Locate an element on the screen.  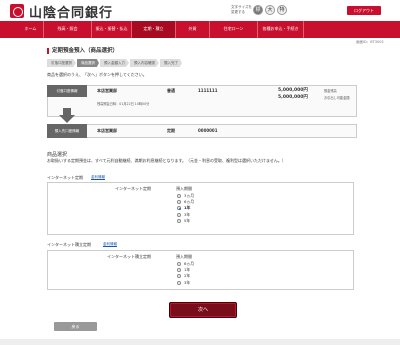
screen-id: 画面ID：BT3002 is located at coordinates (370, 42).